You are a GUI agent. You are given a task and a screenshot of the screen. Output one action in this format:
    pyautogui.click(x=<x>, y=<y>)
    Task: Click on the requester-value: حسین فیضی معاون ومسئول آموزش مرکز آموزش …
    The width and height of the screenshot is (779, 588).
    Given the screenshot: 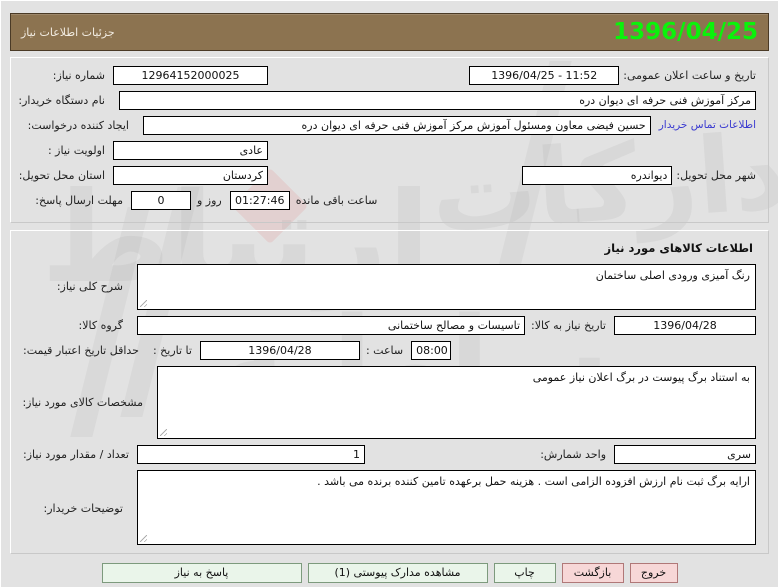 What is the action you would take?
    pyautogui.click(x=397, y=125)
    